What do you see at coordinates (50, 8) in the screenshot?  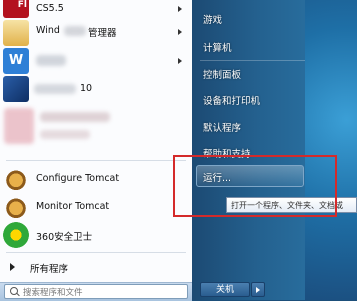 I see `program-label: CS5.5` at bounding box center [50, 8].